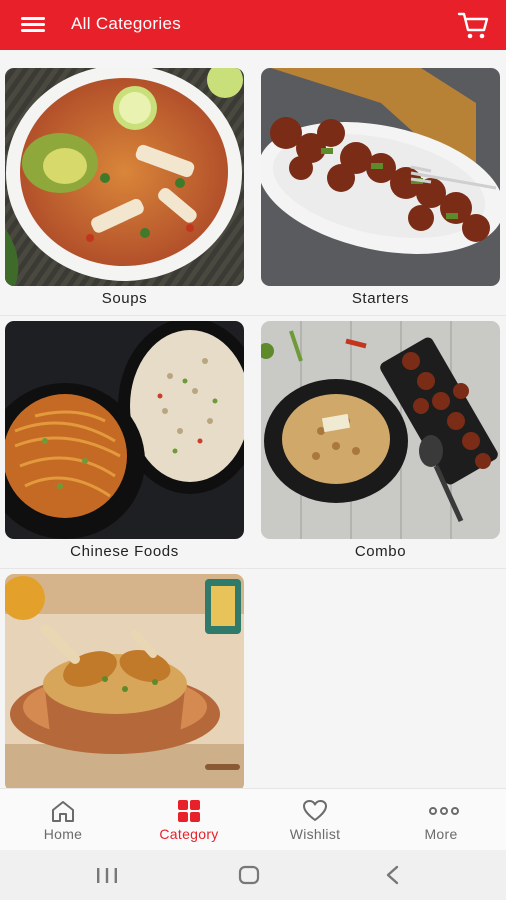 This screenshot has height=900, width=506. Describe the element at coordinates (253, 25) in the screenshot. I see `app-header: All Categories` at that location.